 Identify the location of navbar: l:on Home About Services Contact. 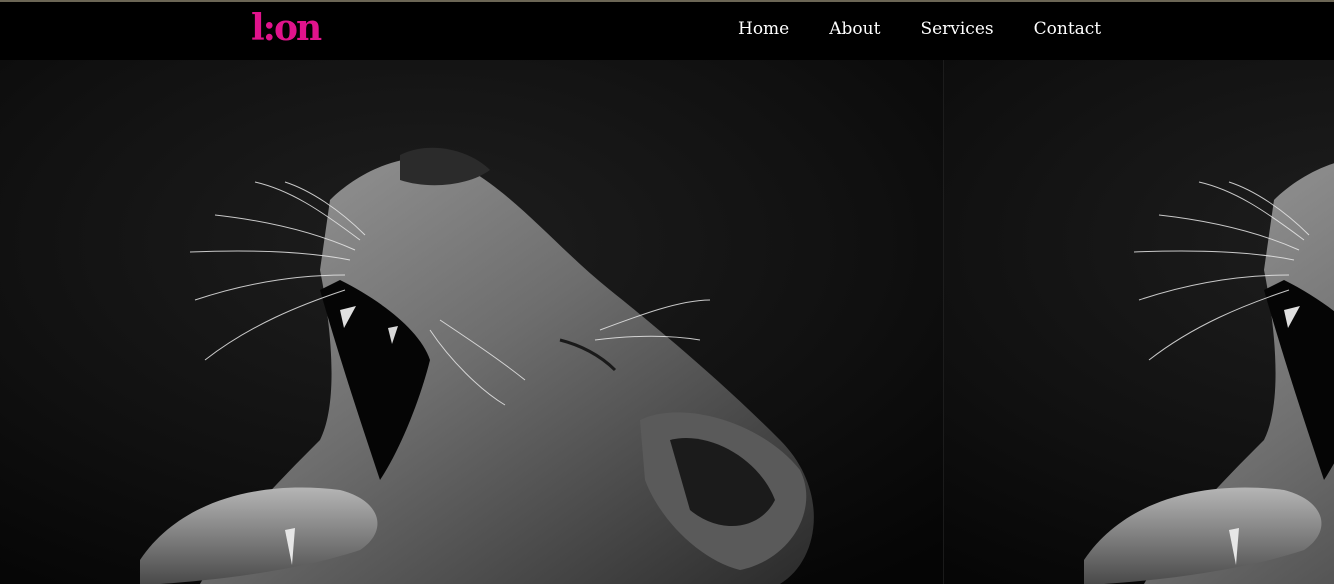
(667, 31).